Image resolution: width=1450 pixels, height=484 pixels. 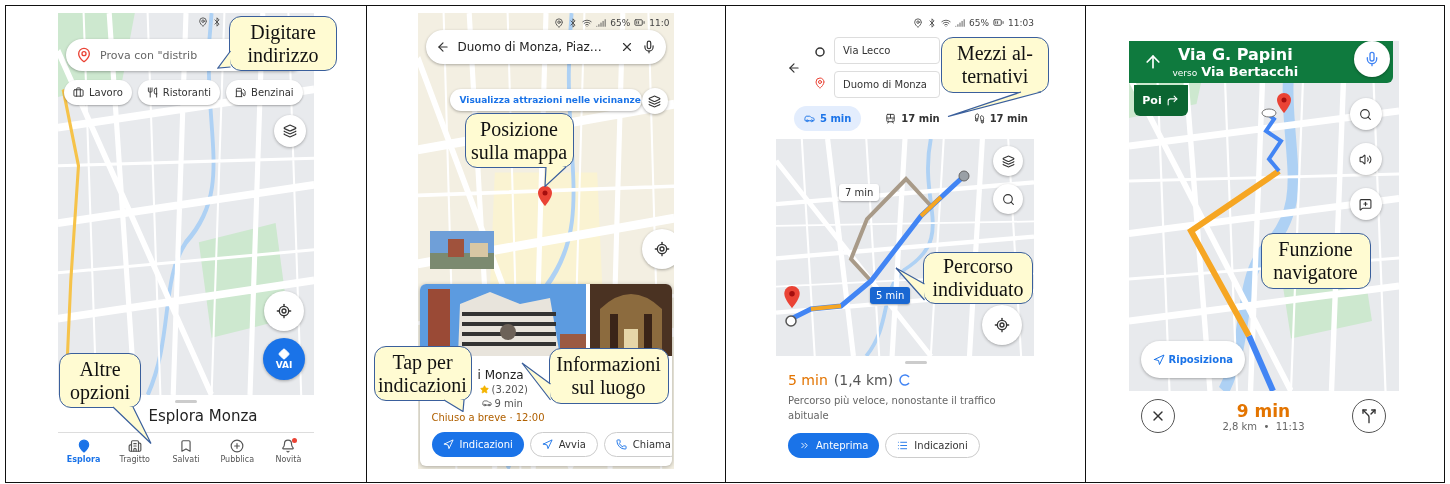 What do you see at coordinates (98, 92) in the screenshot?
I see `category-chip: Lavoro` at bounding box center [98, 92].